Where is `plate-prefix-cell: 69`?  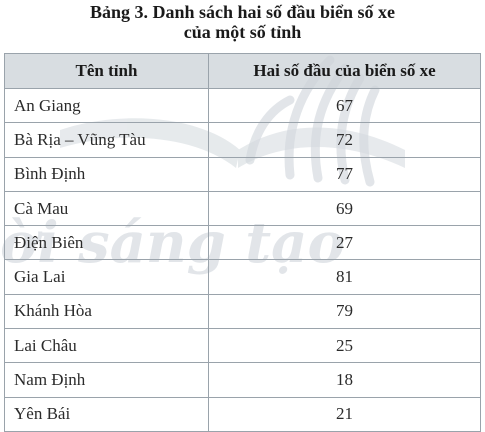 plate-prefix-cell: 69 is located at coordinates (344, 208).